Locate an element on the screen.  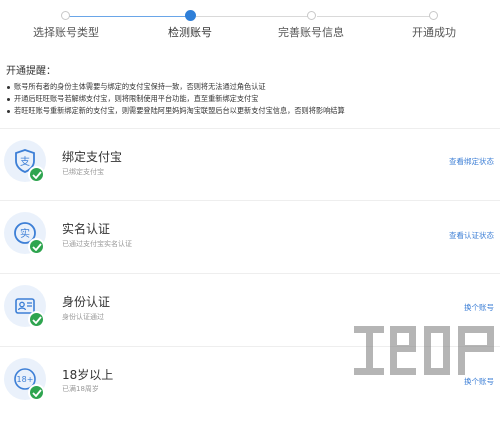
notice-item: 账号所有者的身份主体需要与绑定的支付宝保持一致，否则将无法通过角色认证 is located at coordinates (251, 87).